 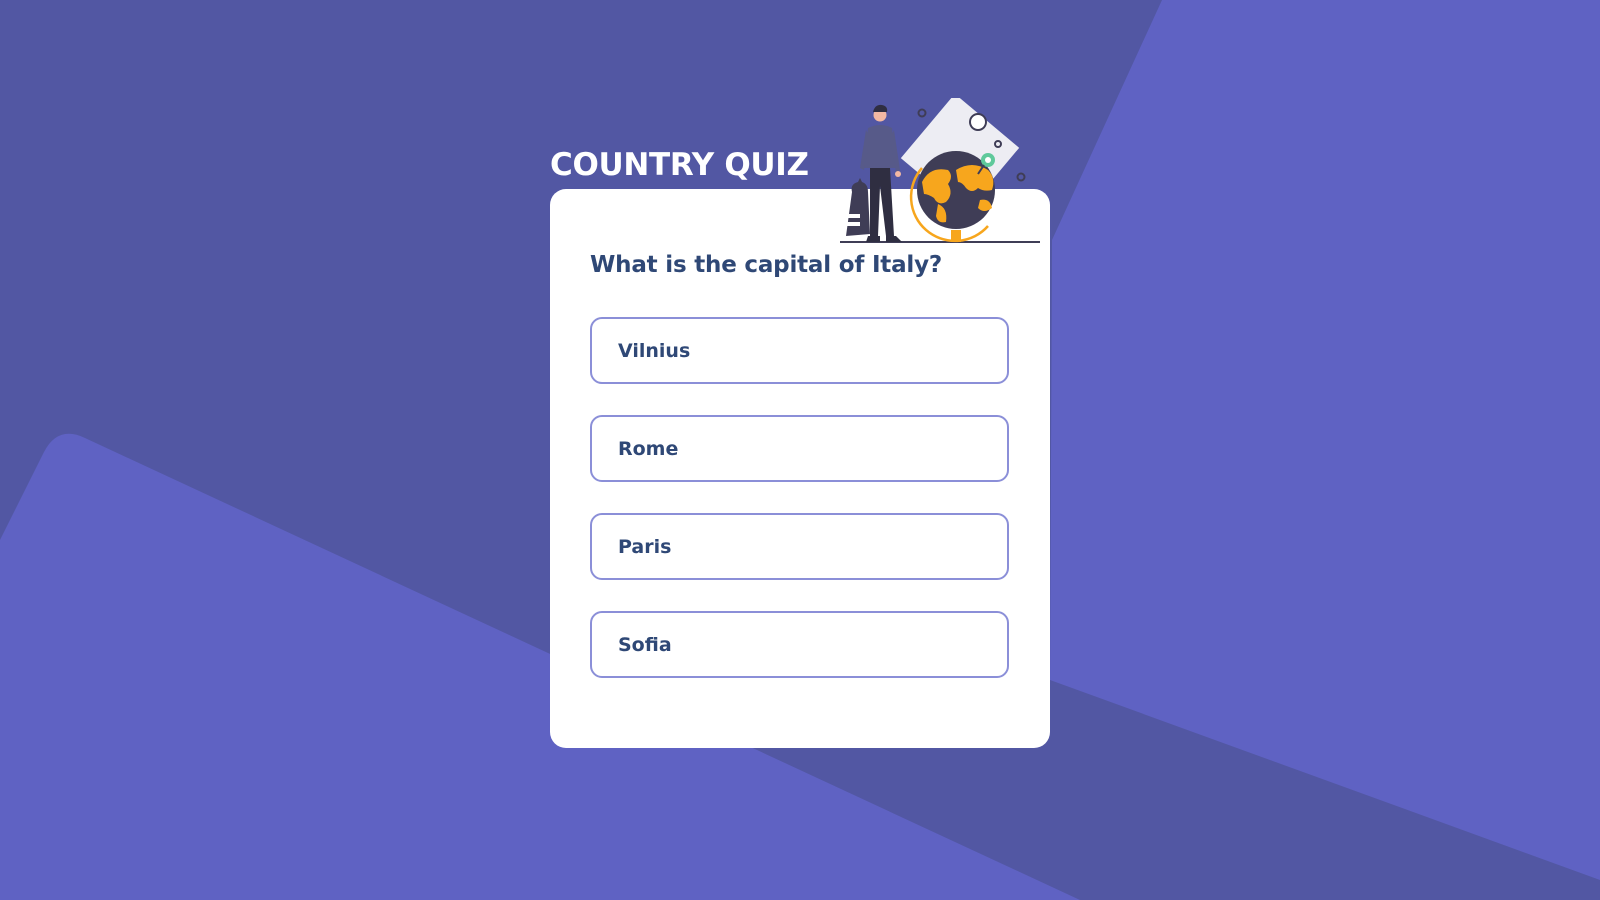 What do you see at coordinates (648, 448) in the screenshot?
I see `answer-option-label: Rome` at bounding box center [648, 448].